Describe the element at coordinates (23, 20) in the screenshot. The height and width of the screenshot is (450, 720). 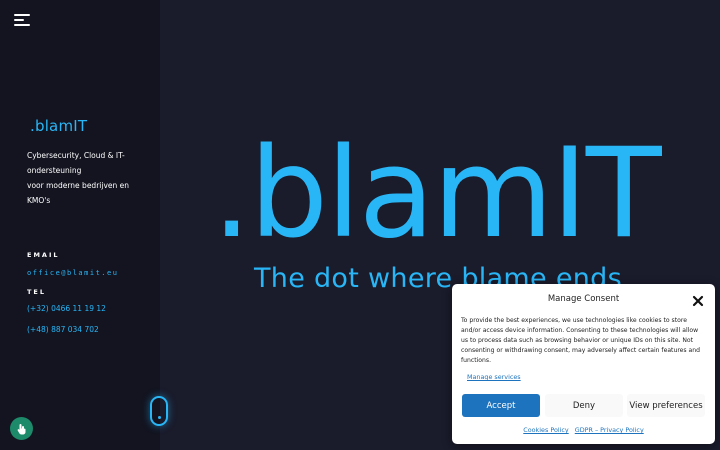
I see `hamburger-menu-icon` at that location.